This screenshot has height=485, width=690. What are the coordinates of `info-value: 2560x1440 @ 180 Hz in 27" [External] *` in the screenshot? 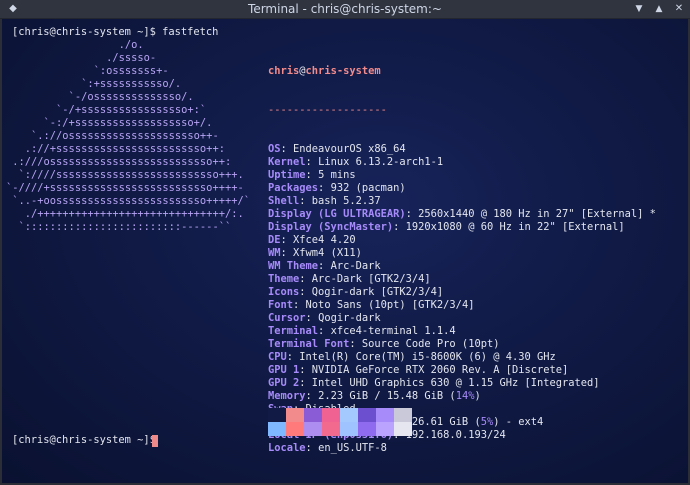 It's located at (537, 214).